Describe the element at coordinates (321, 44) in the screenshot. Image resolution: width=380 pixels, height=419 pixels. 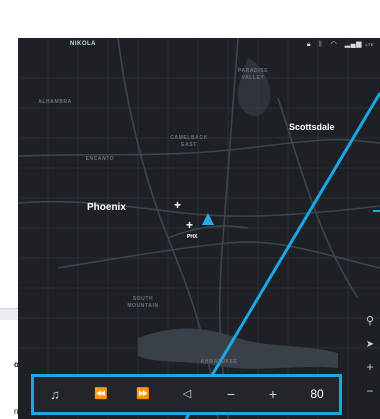
I see `bluetooth-icon: ᛒ` at that location.